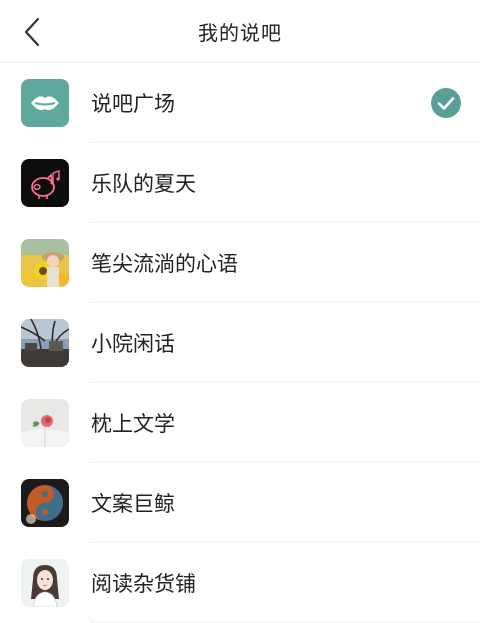 Image resolution: width=480 pixels, height=623 pixels. I want to click on nav-bar: 我的说吧, so click(240, 31).